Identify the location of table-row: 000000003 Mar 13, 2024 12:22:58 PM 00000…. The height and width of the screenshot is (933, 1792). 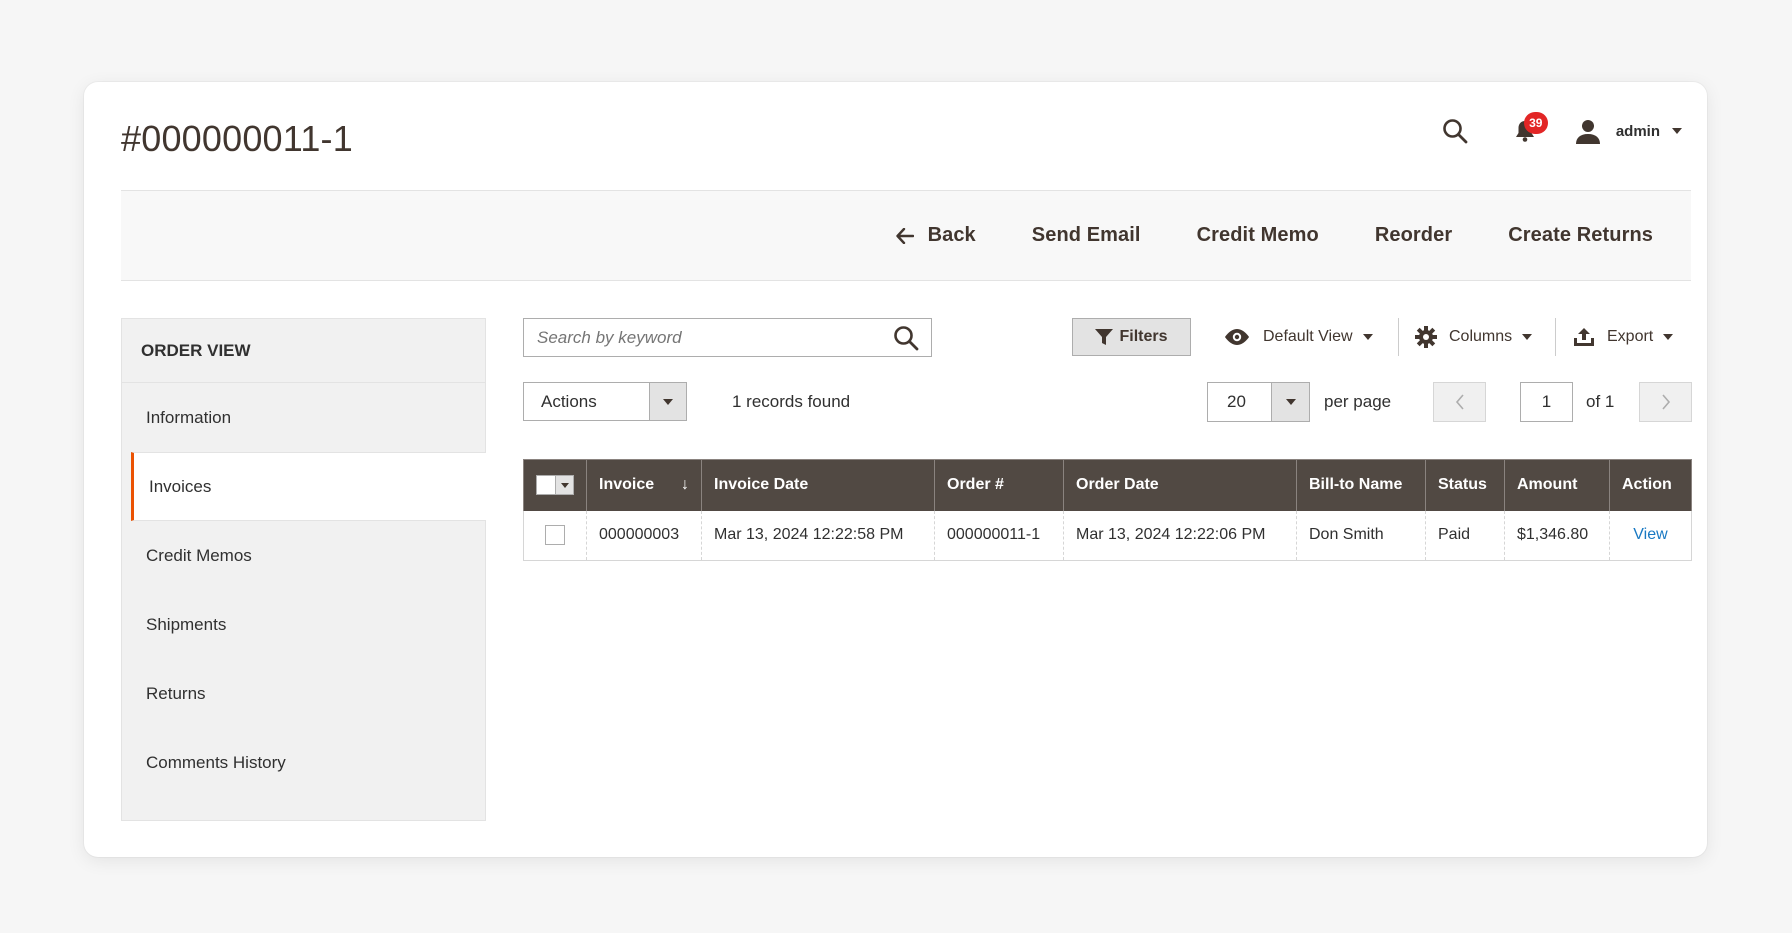
(1107, 535).